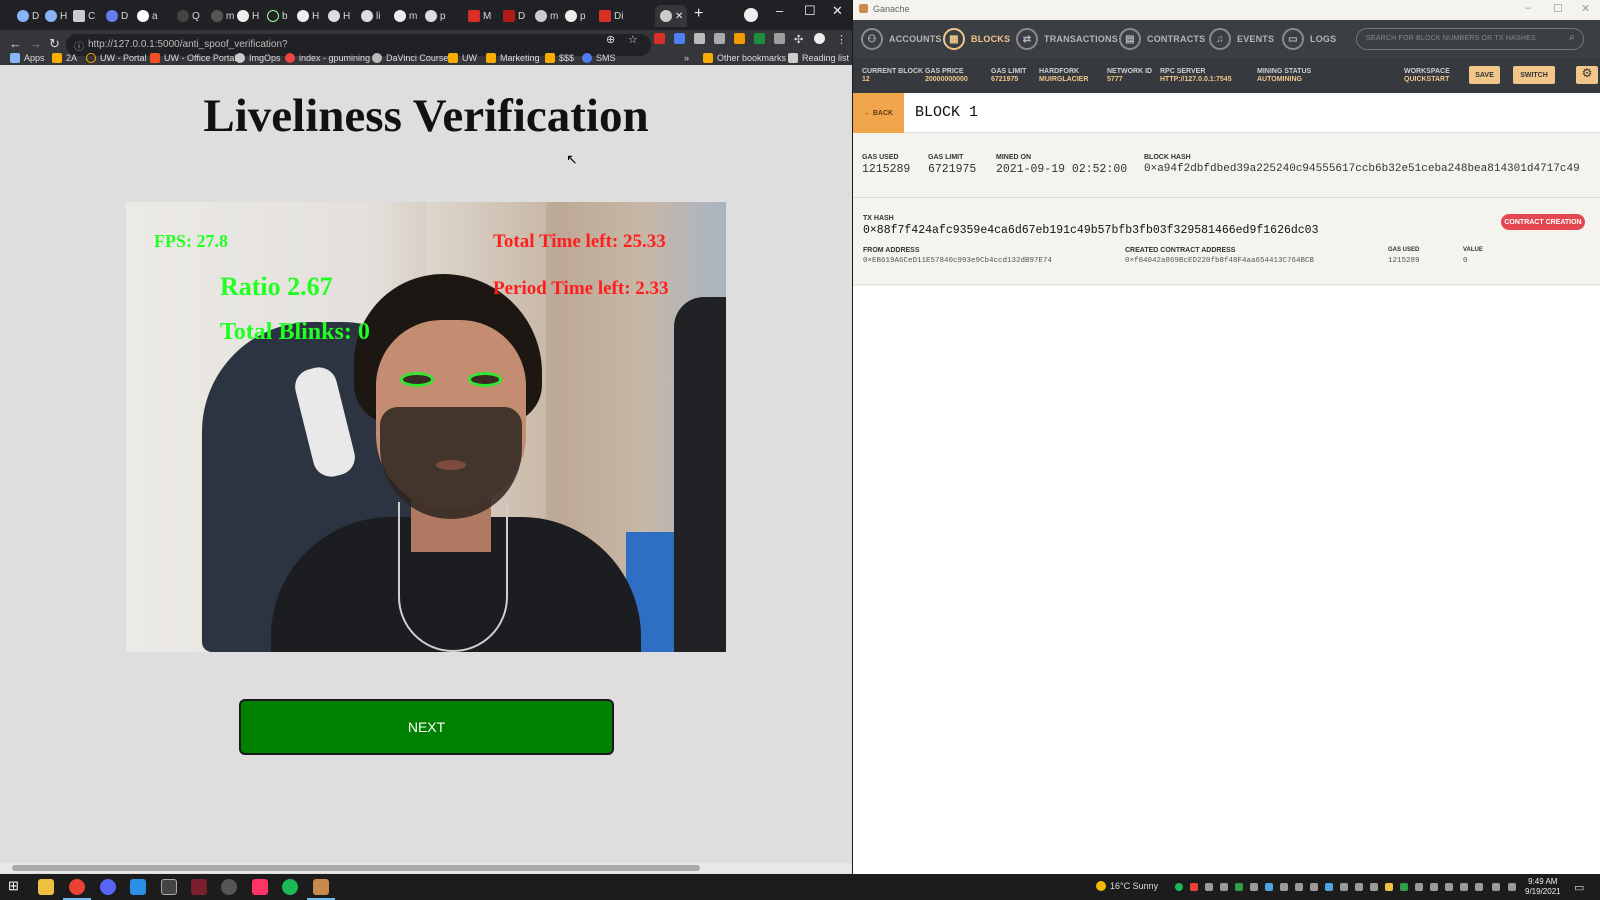  What do you see at coordinates (275, 16) in the screenshot?
I see `browser-tab: b` at bounding box center [275, 16].